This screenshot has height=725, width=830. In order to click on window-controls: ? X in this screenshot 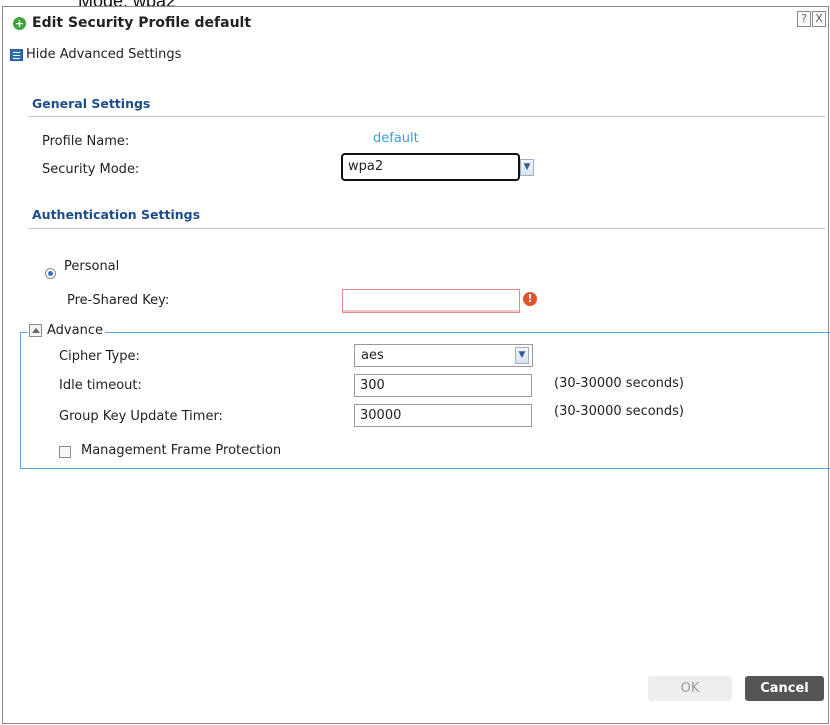, I will do `click(811, 19)`.